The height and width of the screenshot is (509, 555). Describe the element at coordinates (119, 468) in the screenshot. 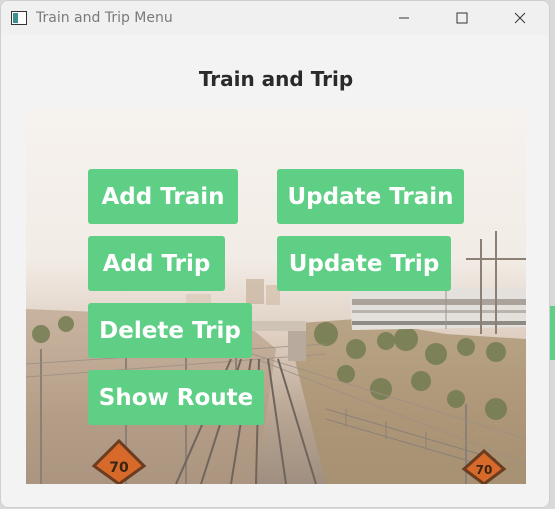

I see `speed-sign-left-label: 70` at that location.